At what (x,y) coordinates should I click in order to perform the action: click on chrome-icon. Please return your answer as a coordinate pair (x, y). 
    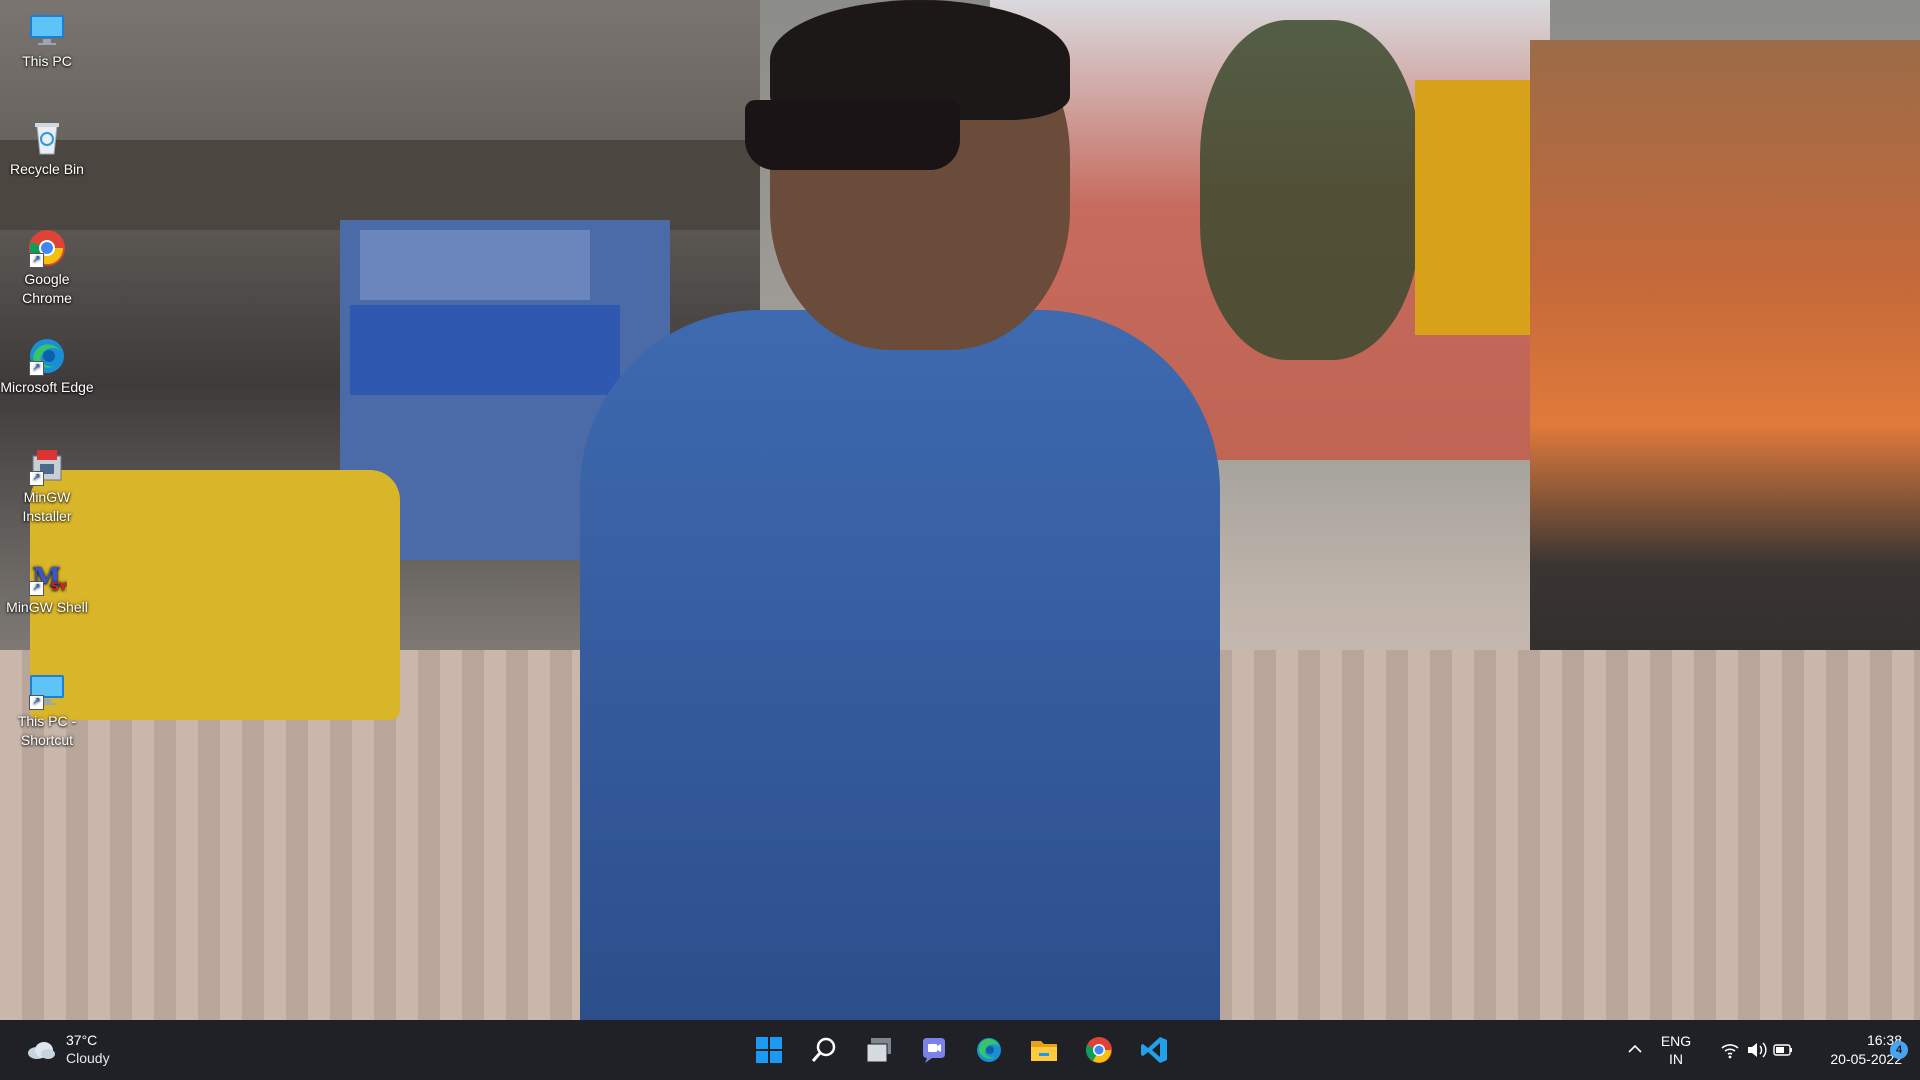
    Looking at the image, I should click on (1098, 1050).